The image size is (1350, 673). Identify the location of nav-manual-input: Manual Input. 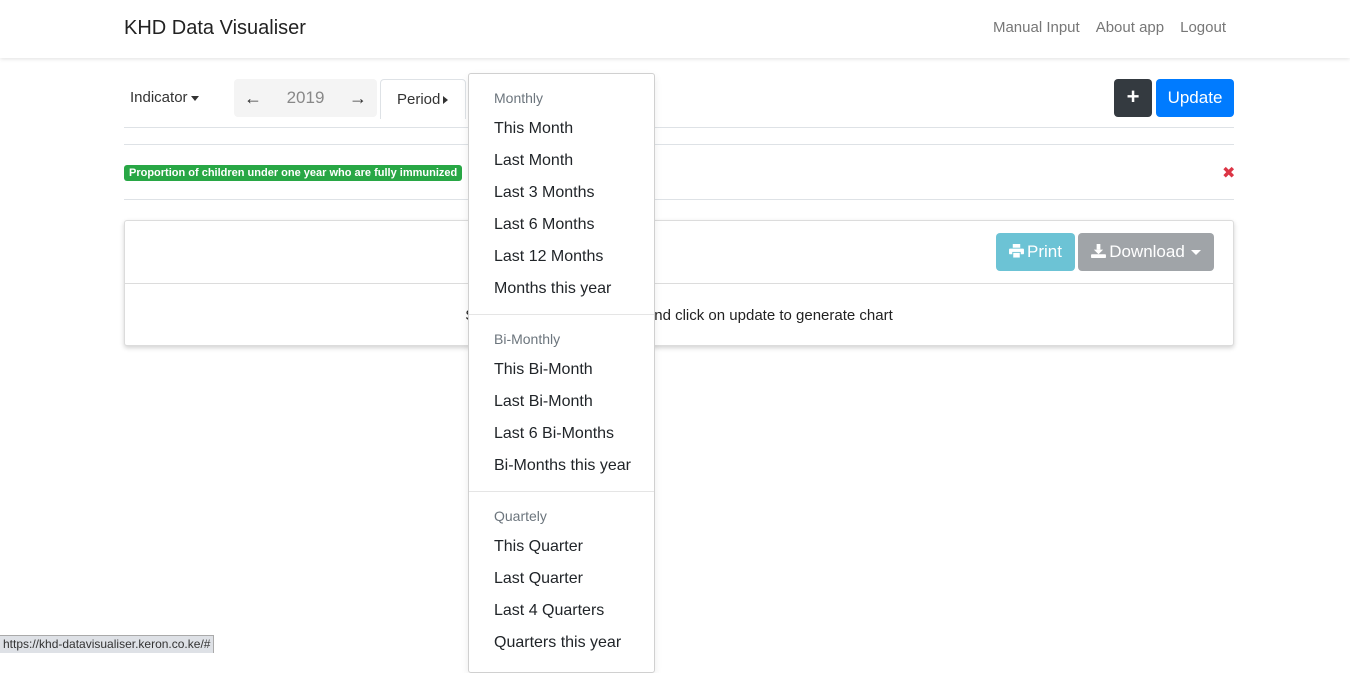
(1036, 27).